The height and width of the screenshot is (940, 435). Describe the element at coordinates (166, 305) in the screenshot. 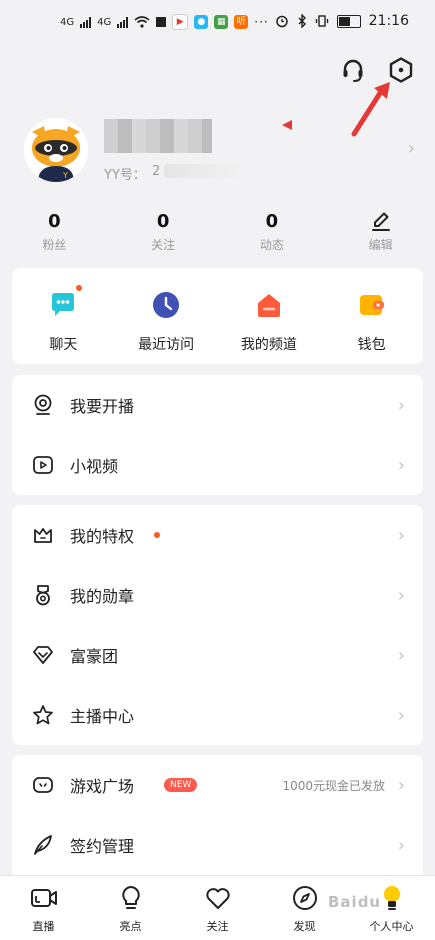

I see `clock-icon` at that location.